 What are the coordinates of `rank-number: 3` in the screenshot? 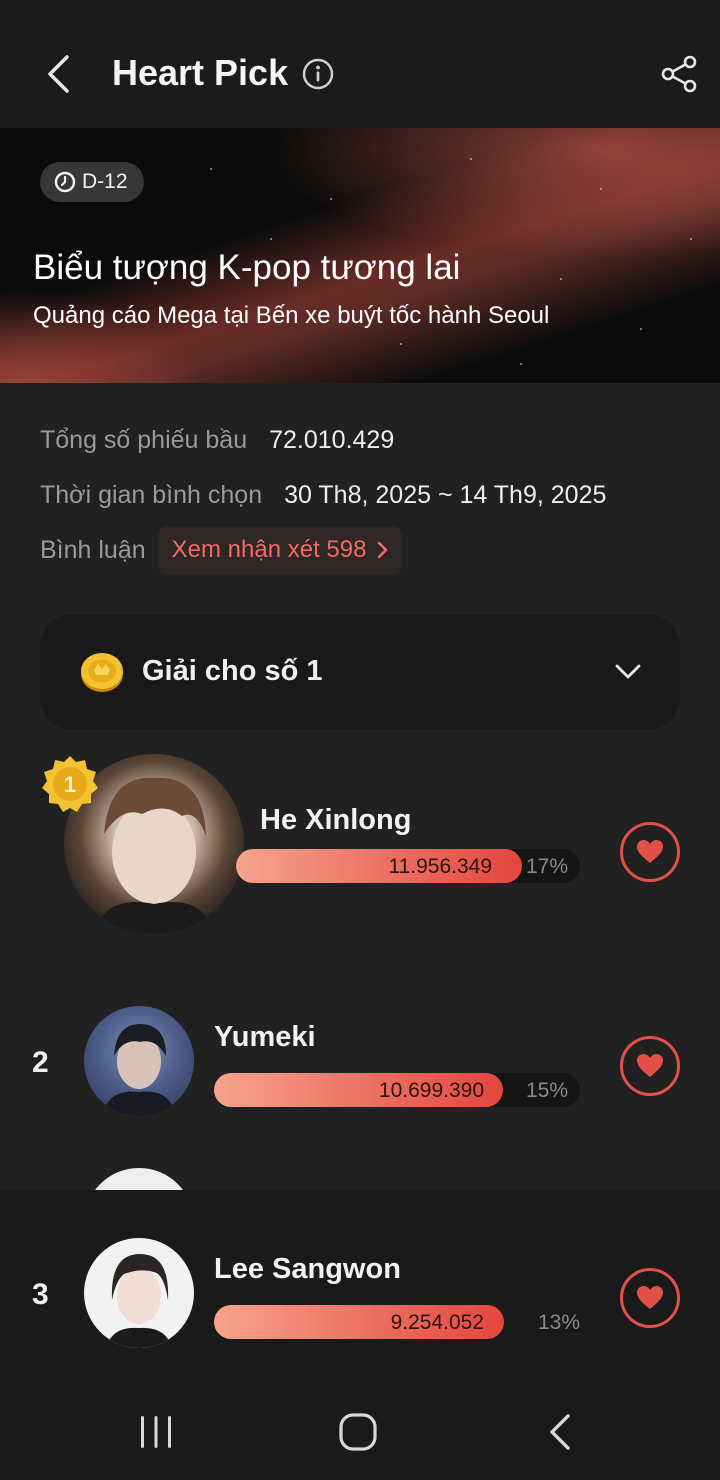 It's located at (40, 1294).